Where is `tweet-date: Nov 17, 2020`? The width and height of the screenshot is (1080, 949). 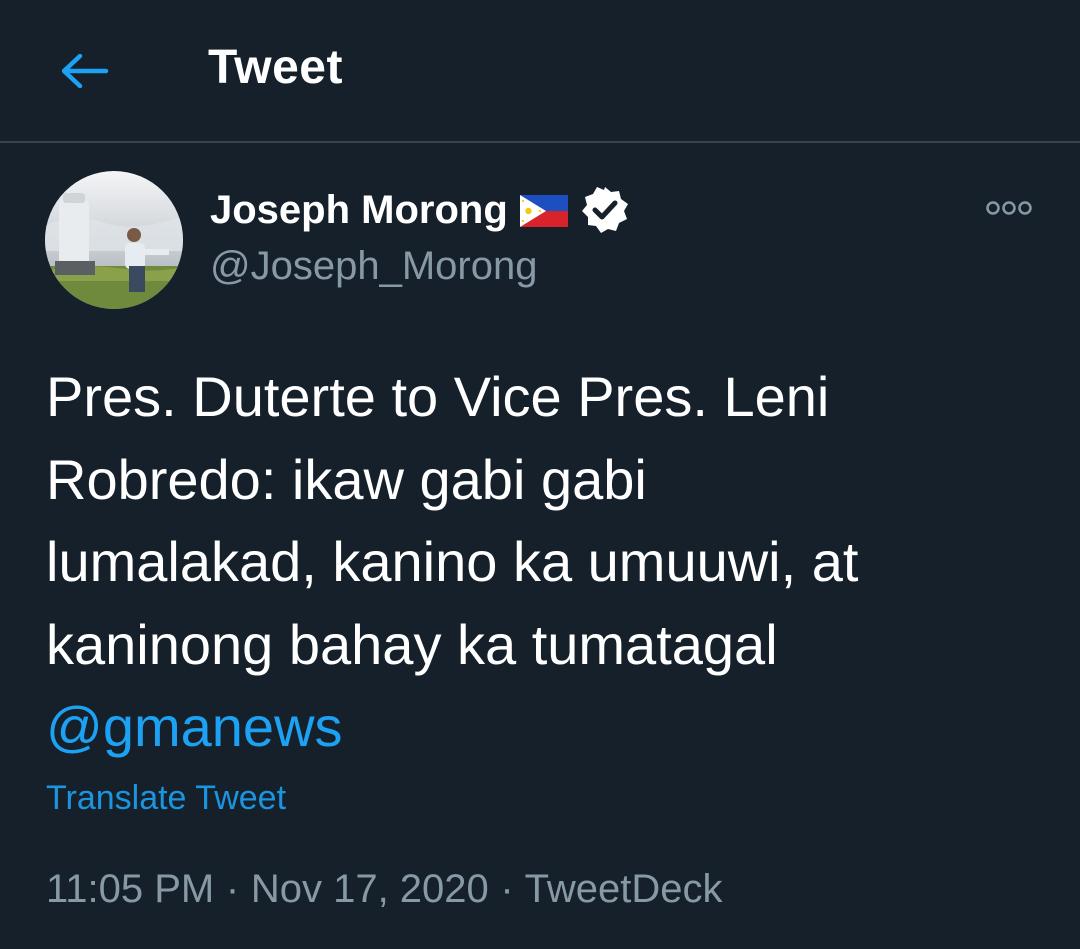 tweet-date: Nov 17, 2020 is located at coordinates (369, 889).